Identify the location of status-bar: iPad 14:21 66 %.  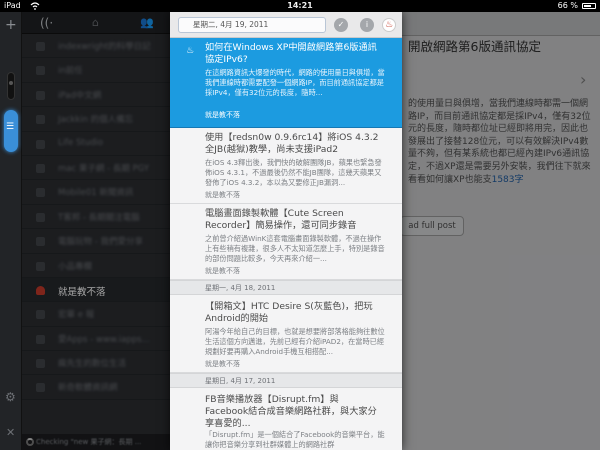
(300, 6).